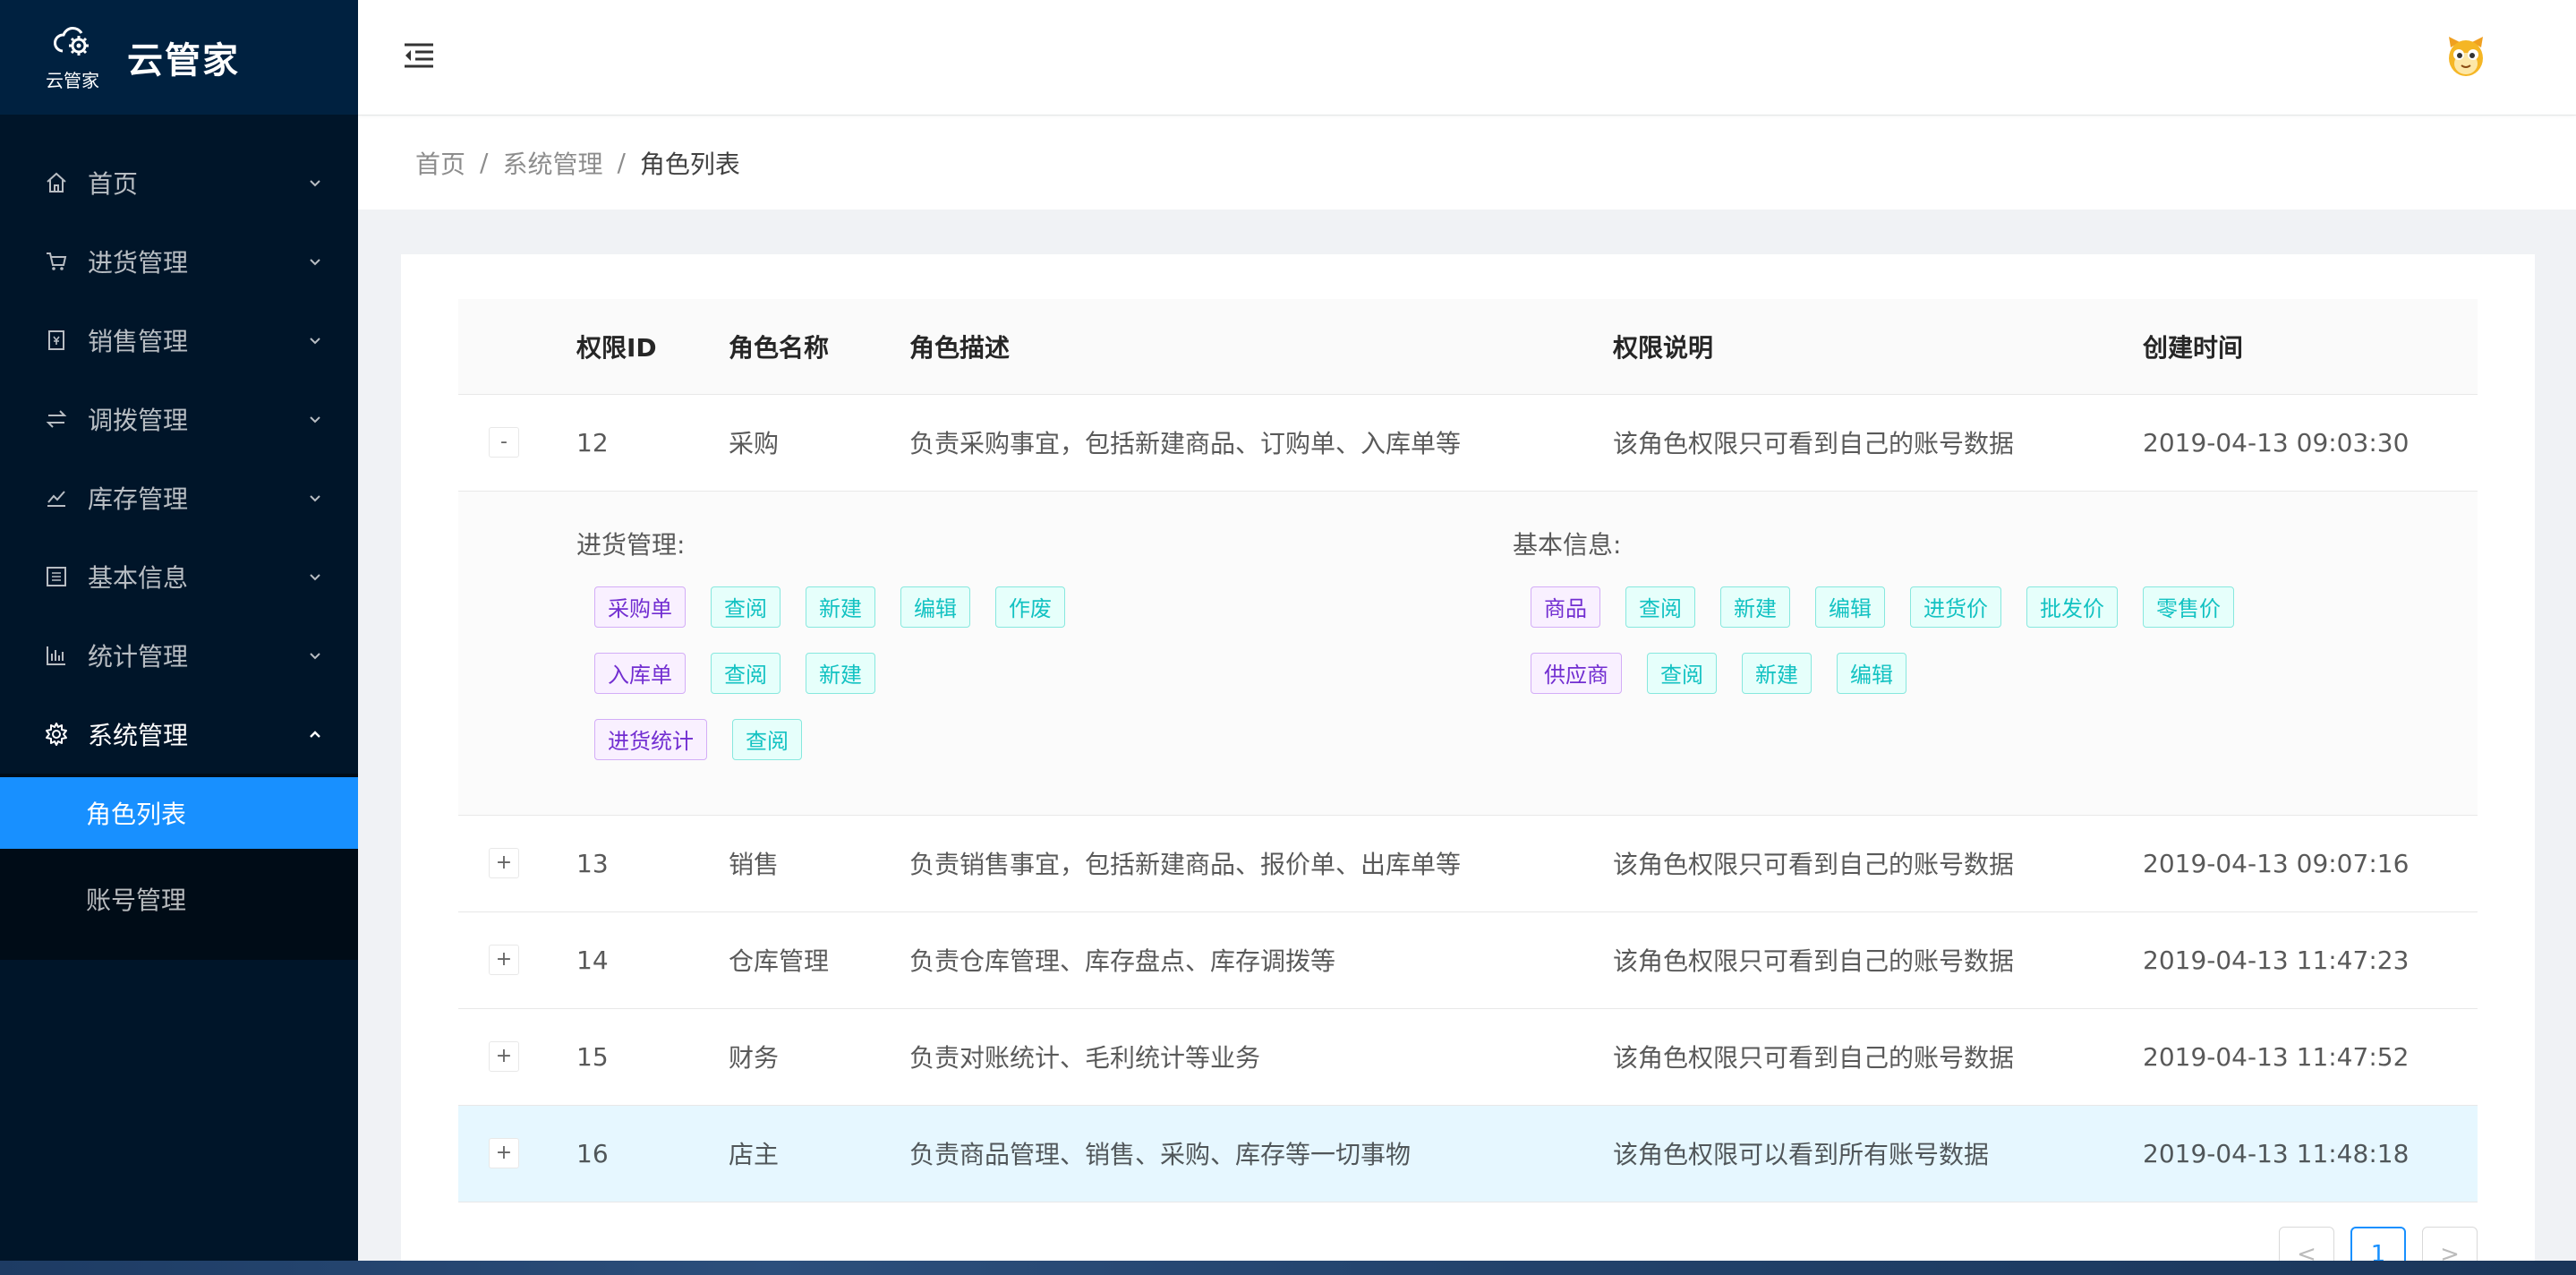 The image size is (2576, 1275). Describe the element at coordinates (1044, 655) in the screenshot. I see `permission-group-purchase: 进货管理: 采购单 查阅 新建 编辑 作废 入库单 查阅 新建 进货统计 查阅` at that location.